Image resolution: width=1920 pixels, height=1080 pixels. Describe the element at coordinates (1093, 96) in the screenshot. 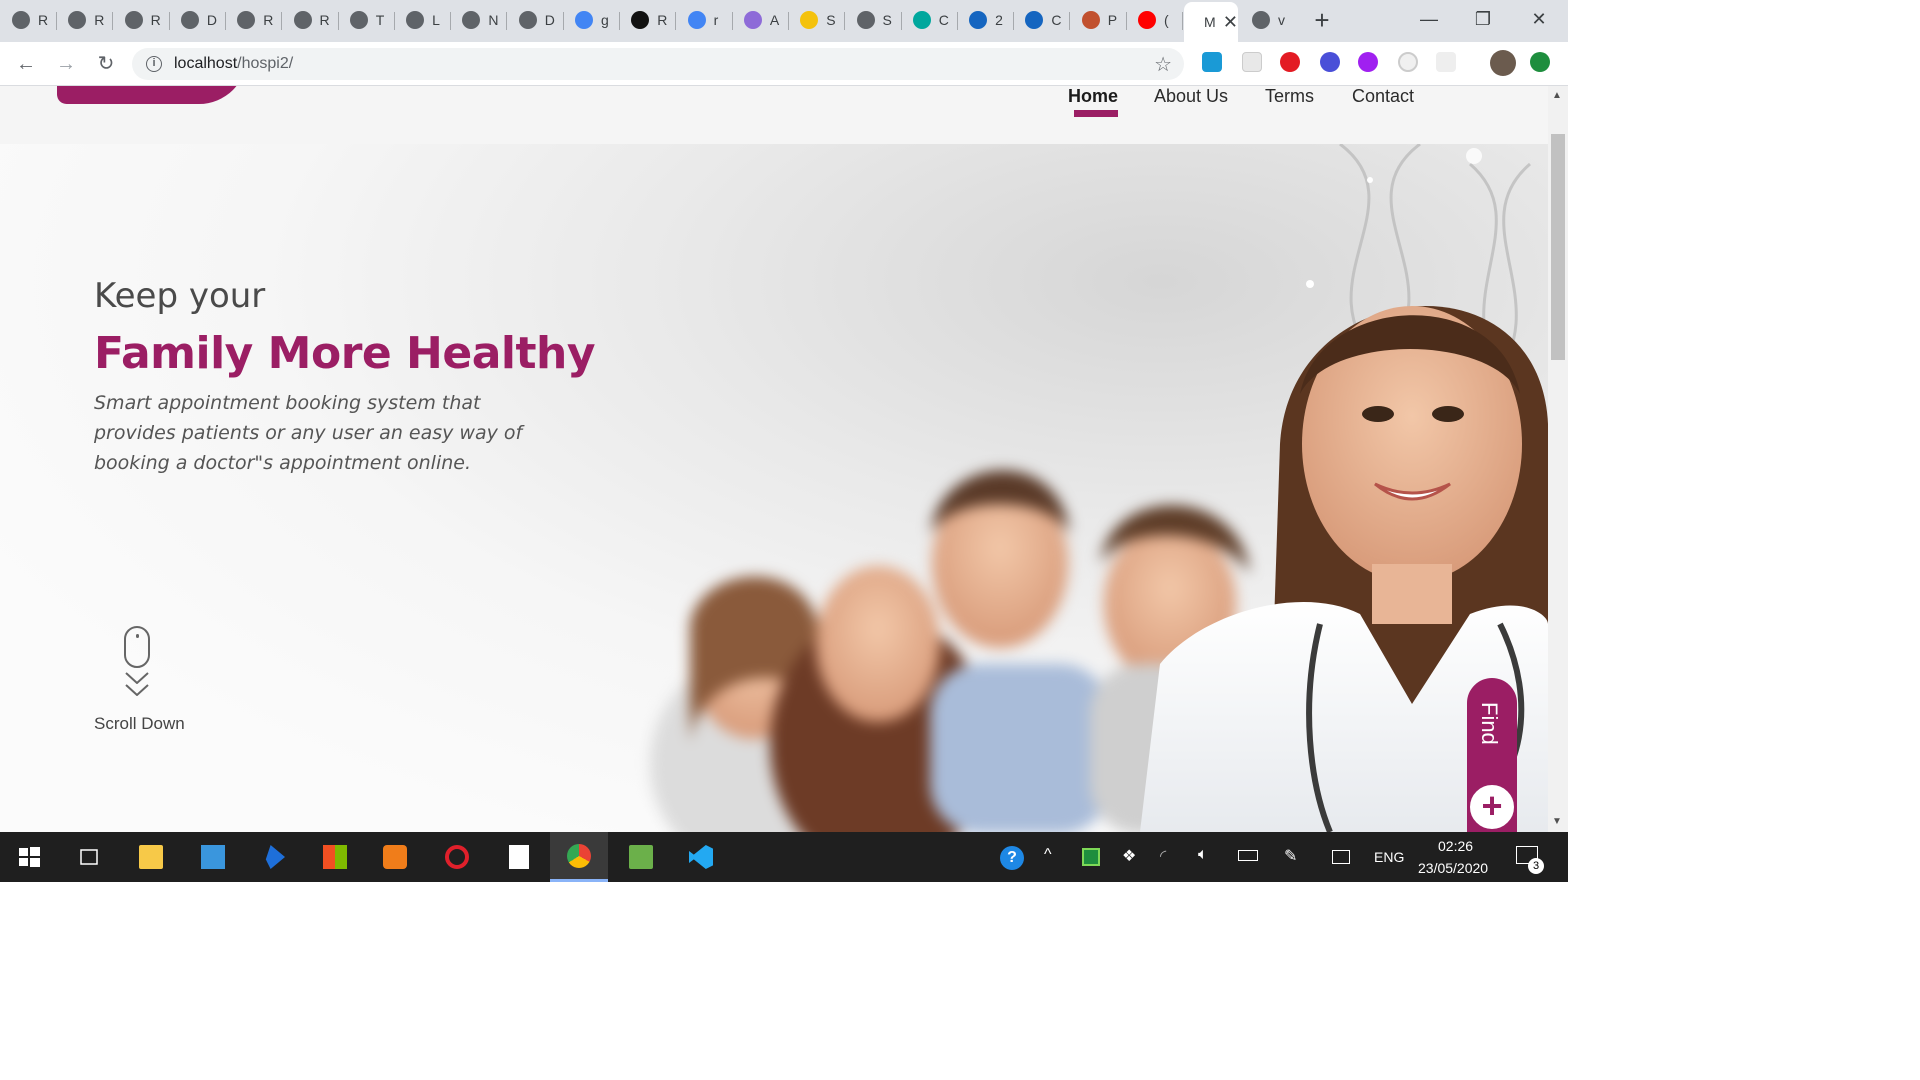

I see `nav-home: Home` at that location.